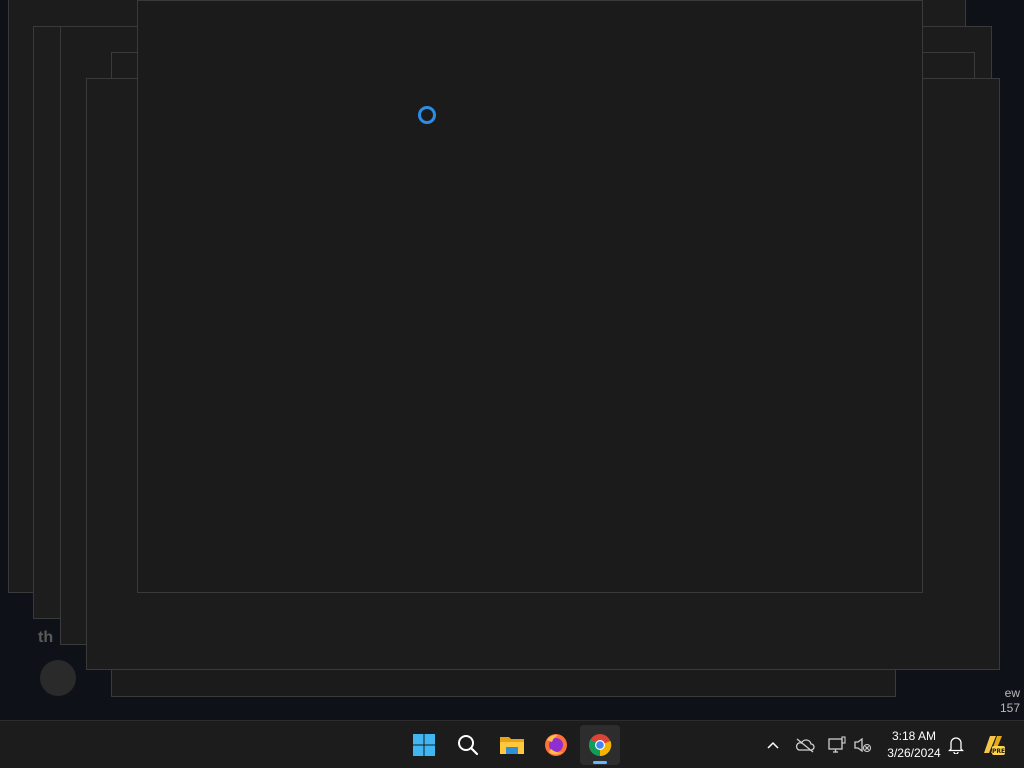  What do you see at coordinates (914, 736) in the screenshot?
I see `clock-time: 3:18 AM` at bounding box center [914, 736].